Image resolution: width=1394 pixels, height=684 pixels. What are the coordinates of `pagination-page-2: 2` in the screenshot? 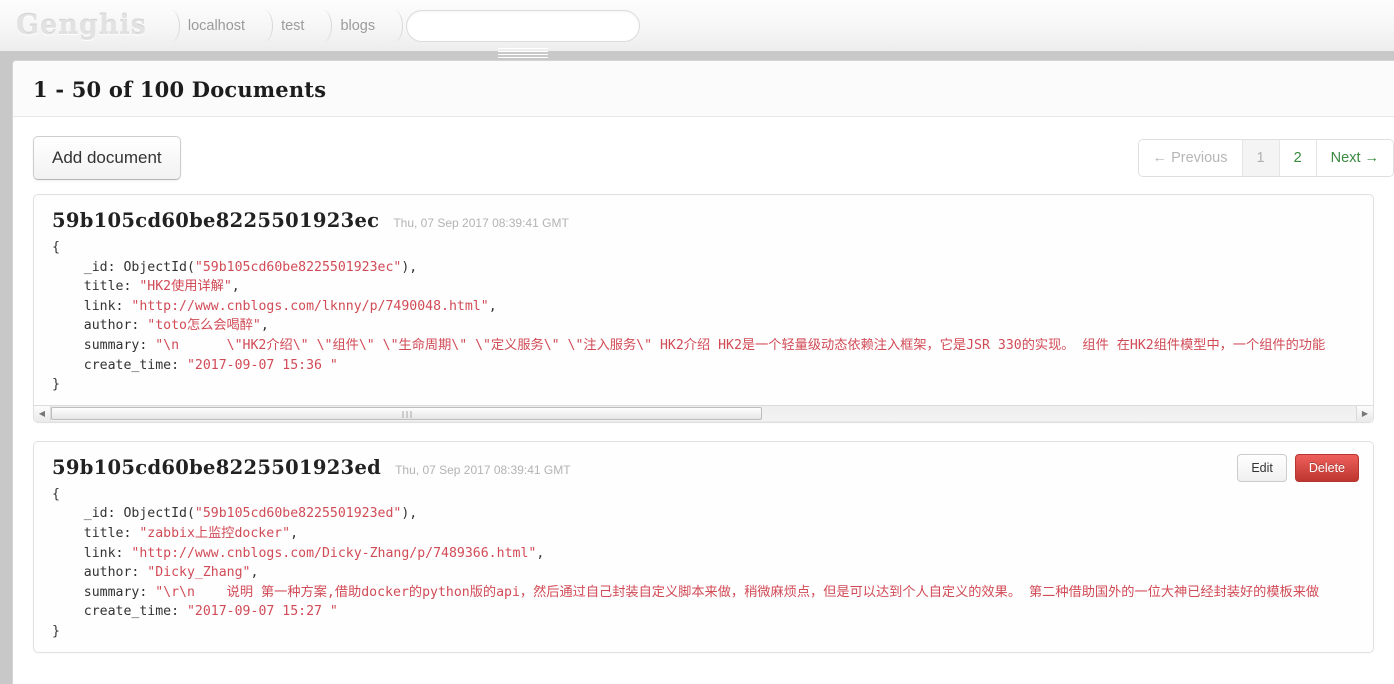 It's located at (1298, 158).